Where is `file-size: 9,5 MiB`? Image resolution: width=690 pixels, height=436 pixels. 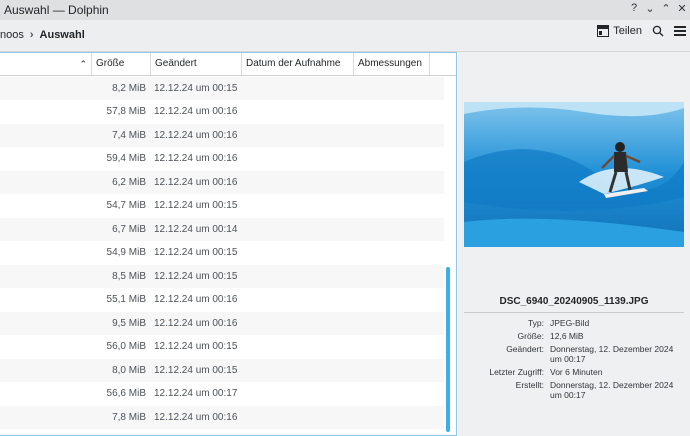
file-size: 9,5 MiB is located at coordinates (129, 323).